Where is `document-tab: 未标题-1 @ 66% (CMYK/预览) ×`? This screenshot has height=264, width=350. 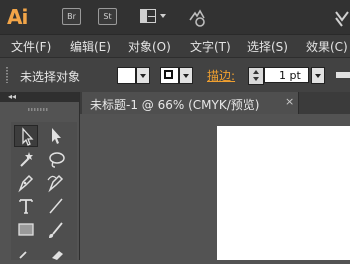
document-tab: 未标题-1 @ 66% (CMYK/预览) × is located at coordinates (190, 103).